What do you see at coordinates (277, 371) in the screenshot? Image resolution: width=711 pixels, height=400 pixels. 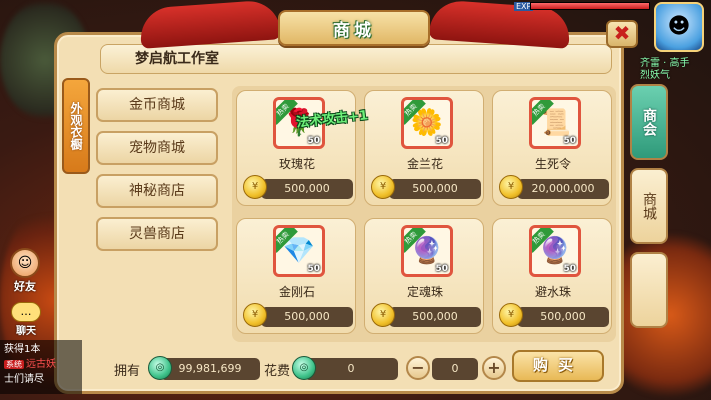 I see `cost-label: 花费` at bounding box center [277, 371].